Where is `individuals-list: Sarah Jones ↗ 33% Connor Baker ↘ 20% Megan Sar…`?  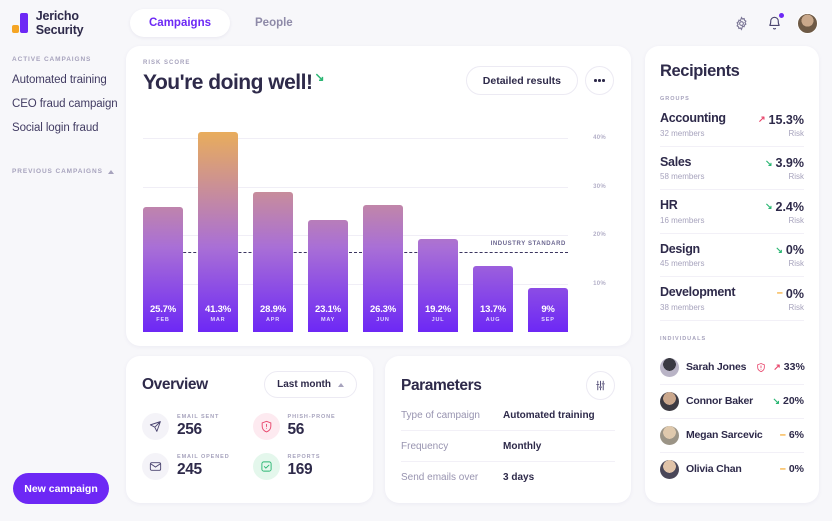
individuals-list: Sarah Jones ↗ 33% Connor Baker ↘ 20% Megan Sar… is located at coordinates (732, 418).